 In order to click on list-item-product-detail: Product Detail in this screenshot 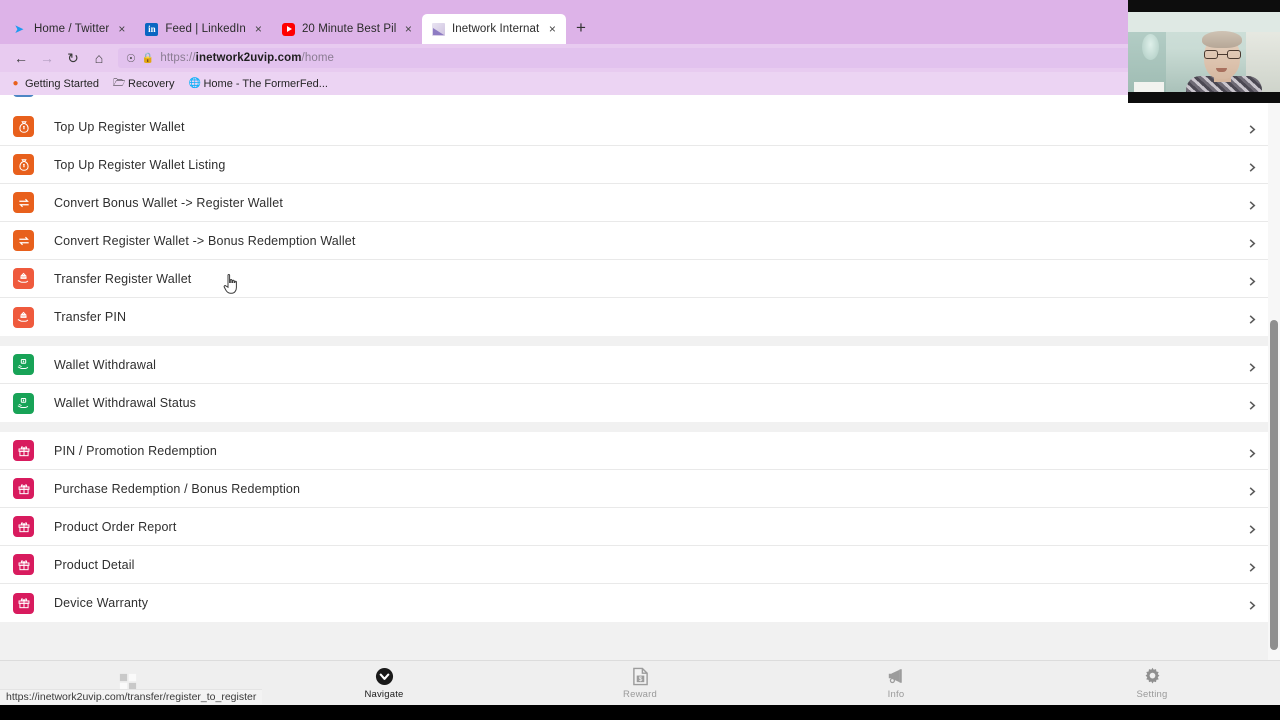, I will do `click(634, 565)`.